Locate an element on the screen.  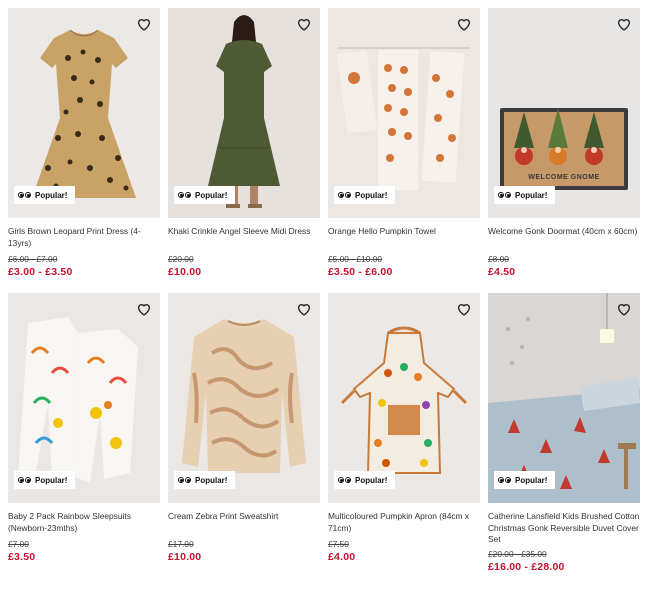
was-price: £5.00 - £10.00 is located at coordinates (355, 259).